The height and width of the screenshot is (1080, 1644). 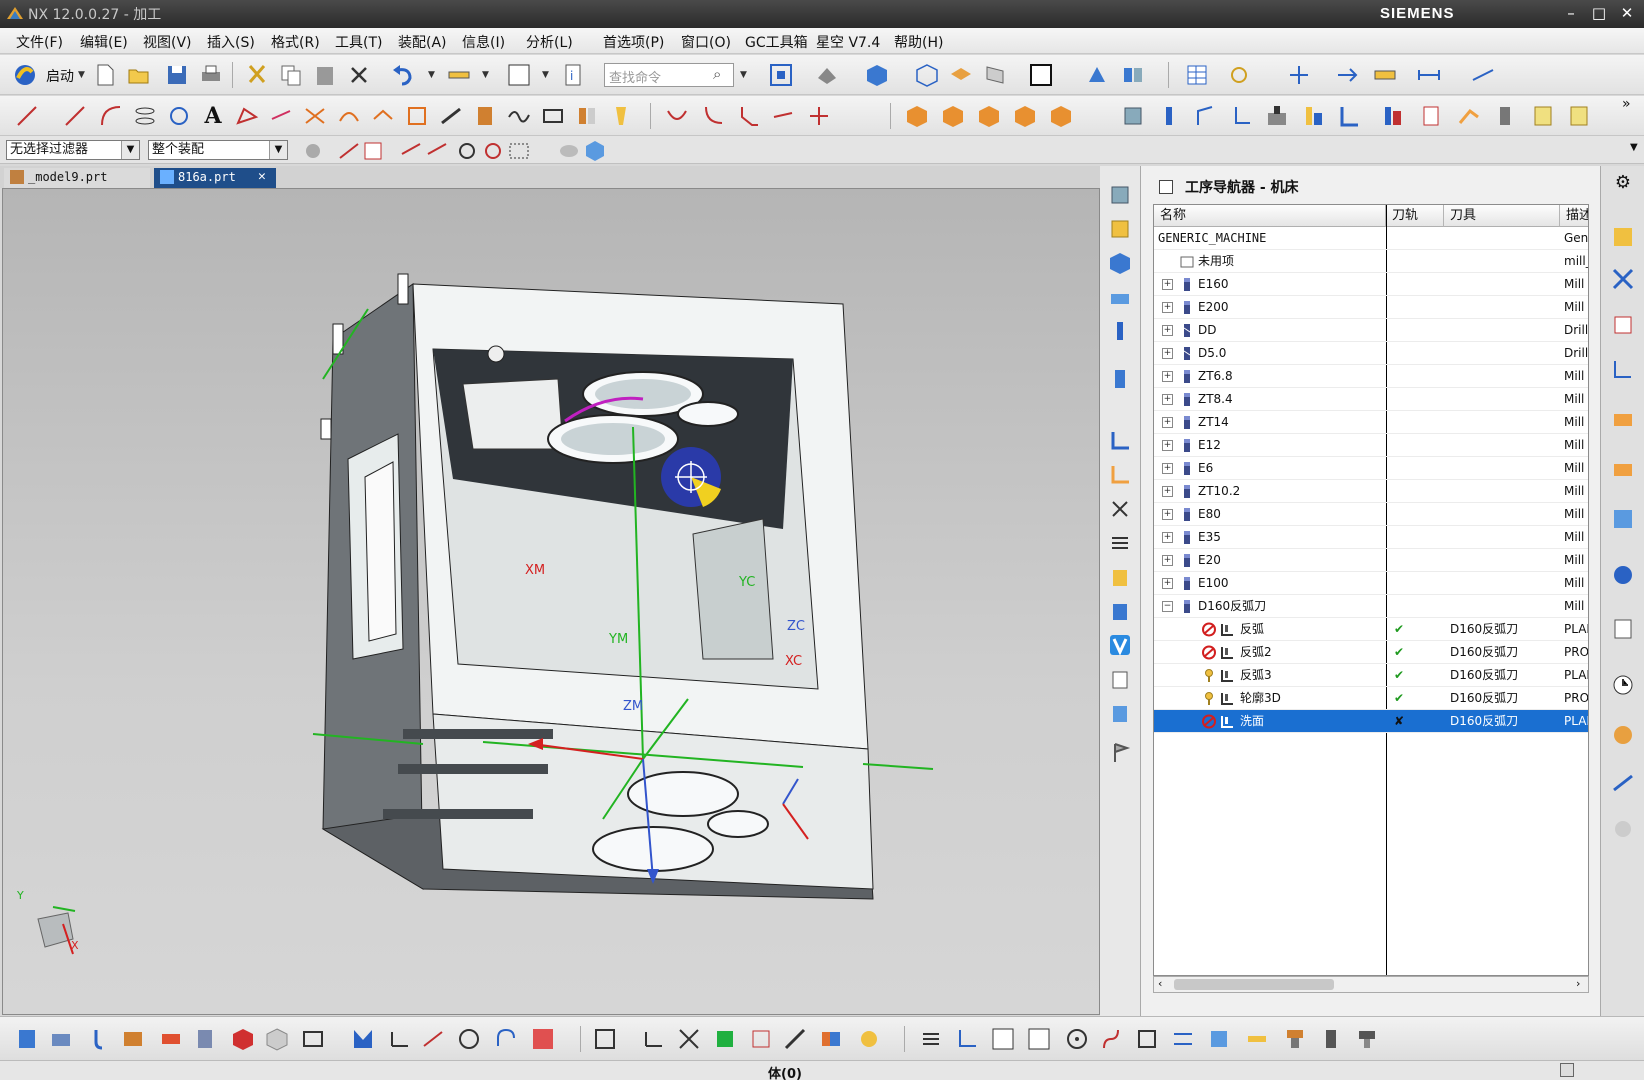 I want to click on table-row: 反弧 ✔ D160反弧刀 PLAN, so click(x=1371, y=629).